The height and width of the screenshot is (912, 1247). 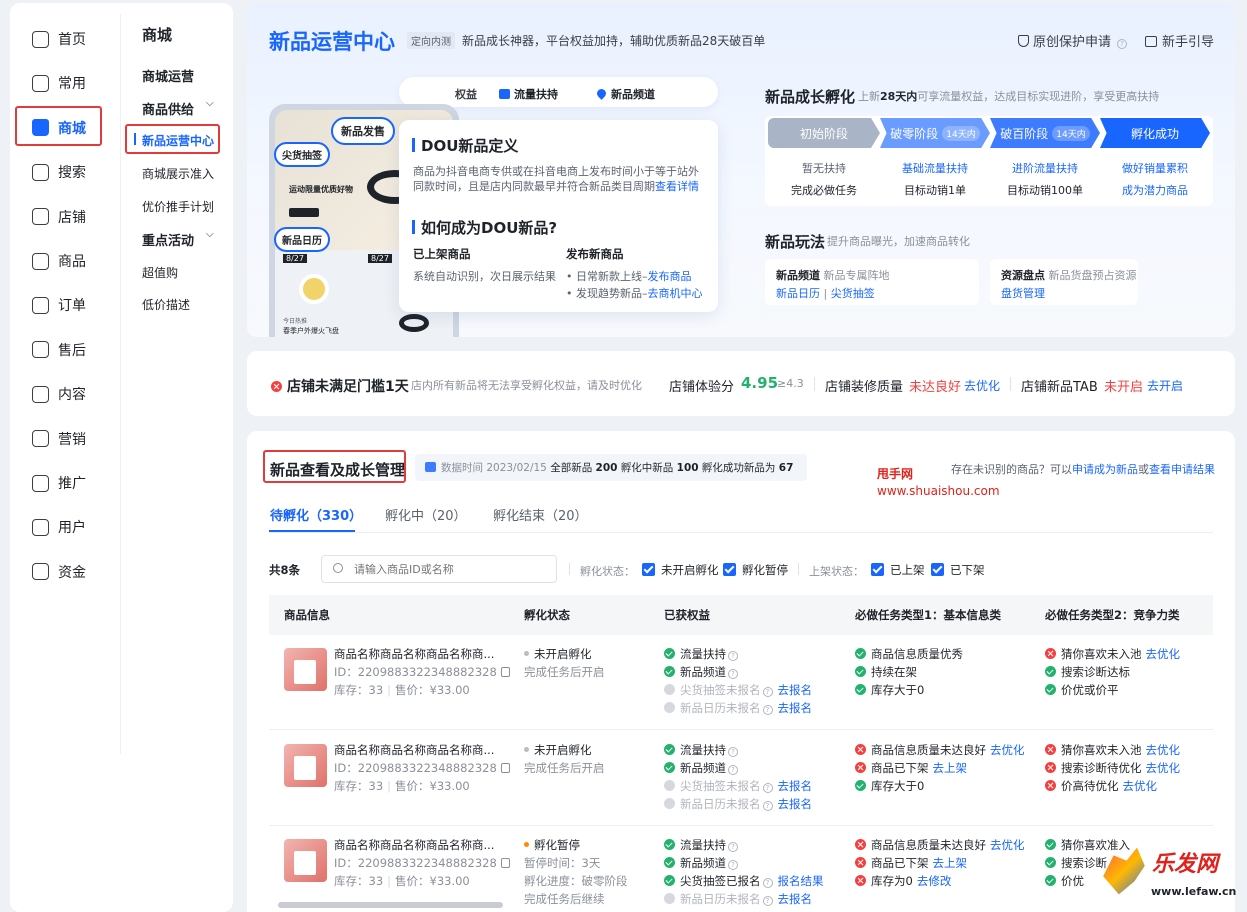 I want to click on subnav-supply-label: 商品供给, so click(x=168, y=110).